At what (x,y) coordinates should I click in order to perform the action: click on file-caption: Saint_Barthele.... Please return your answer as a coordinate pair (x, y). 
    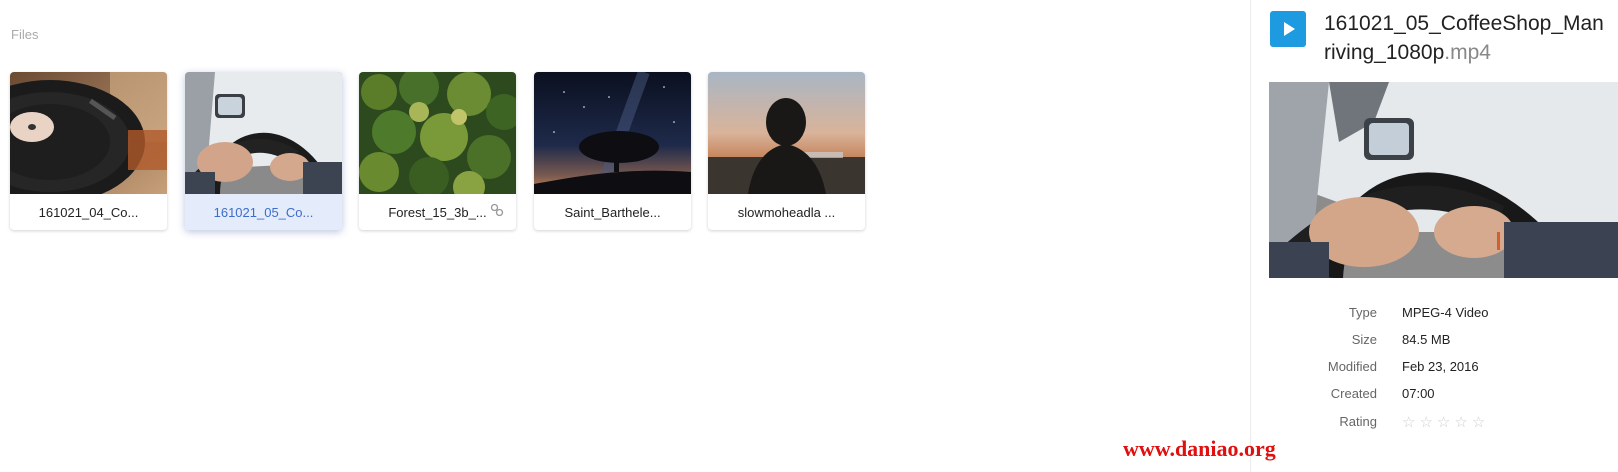
    Looking at the image, I should click on (612, 212).